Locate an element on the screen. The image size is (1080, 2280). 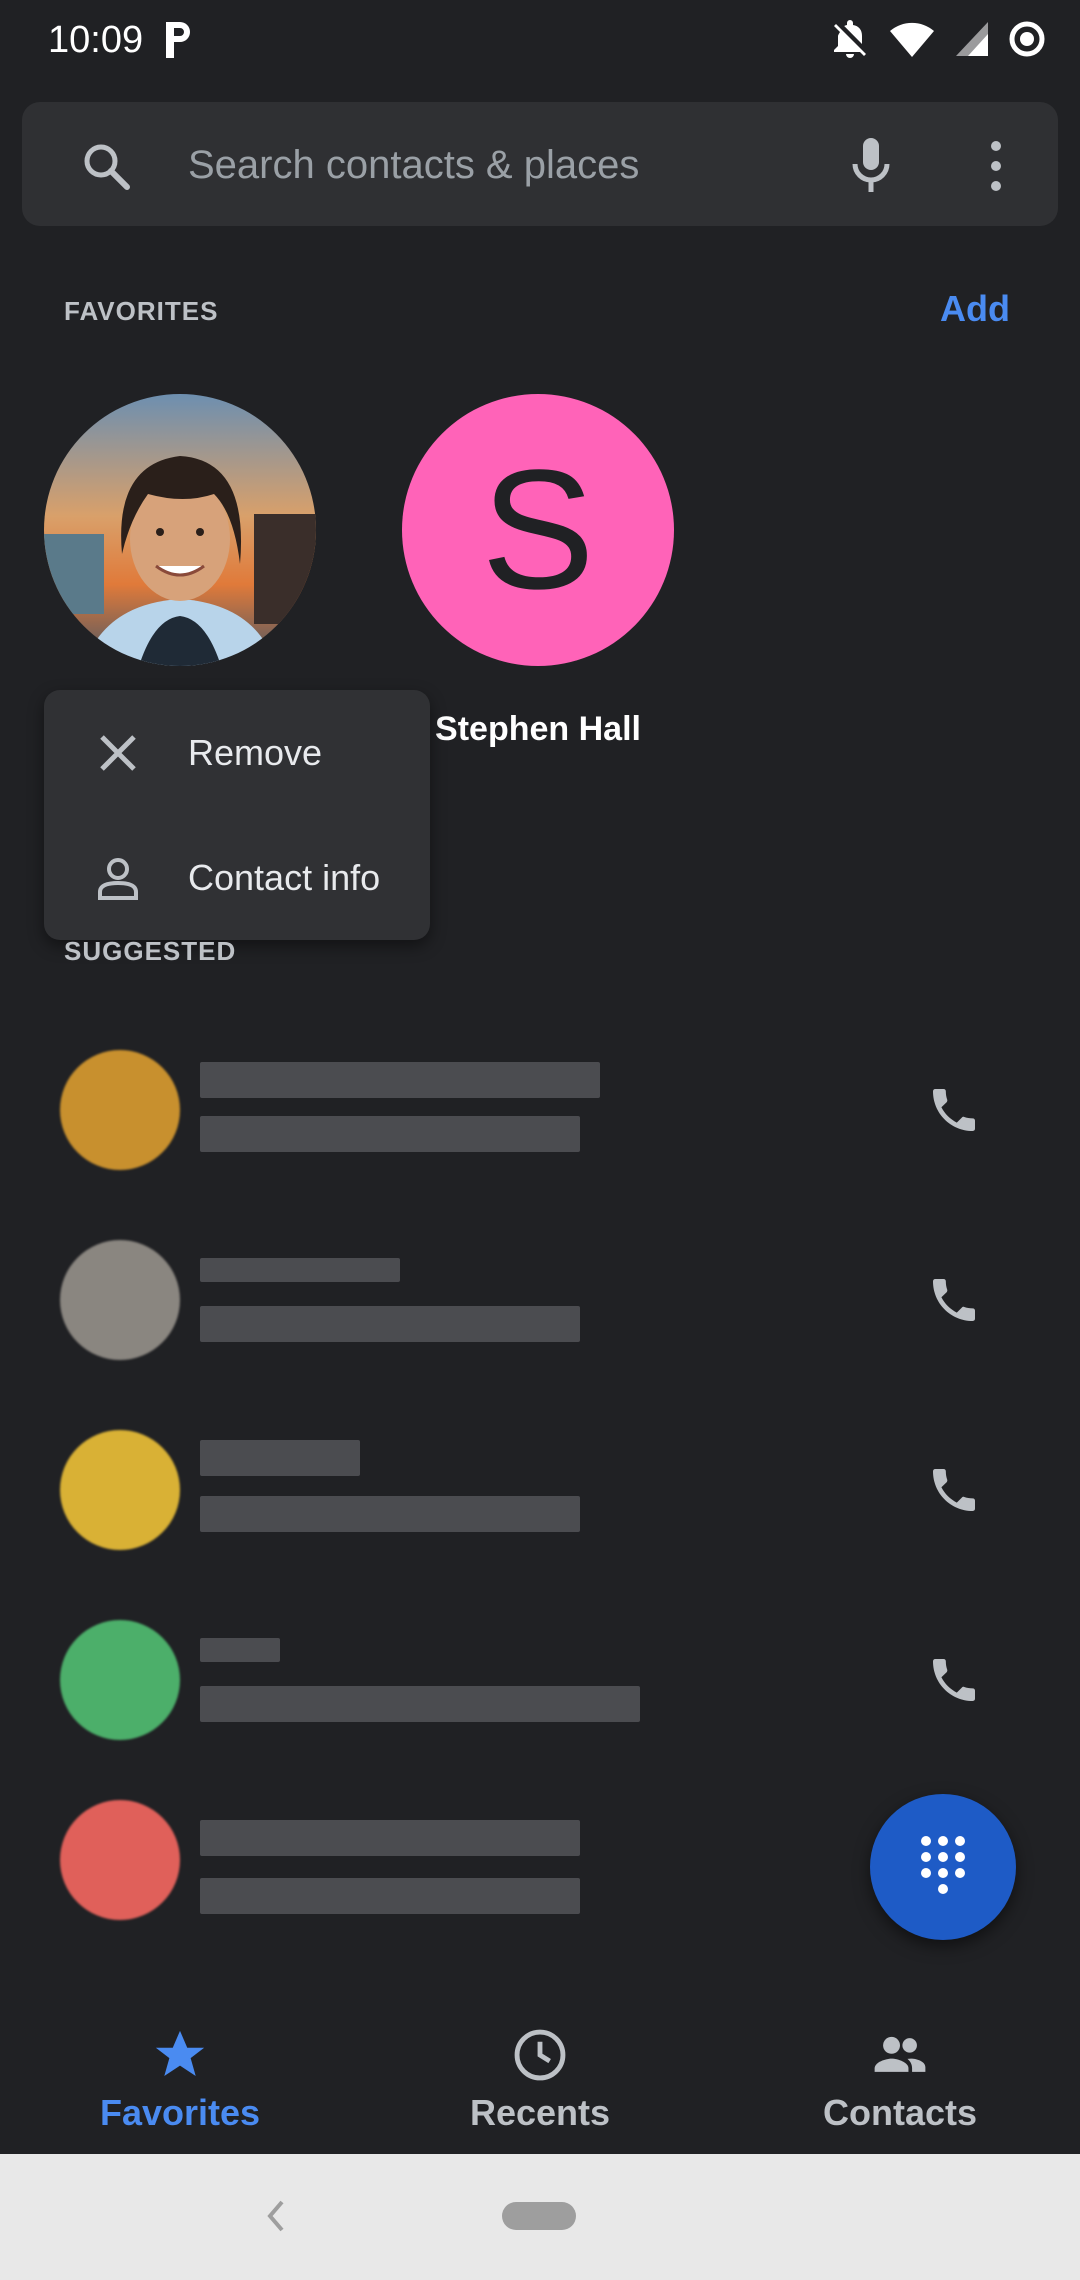
menu-item-remove: Remove is located at coordinates (237, 752).